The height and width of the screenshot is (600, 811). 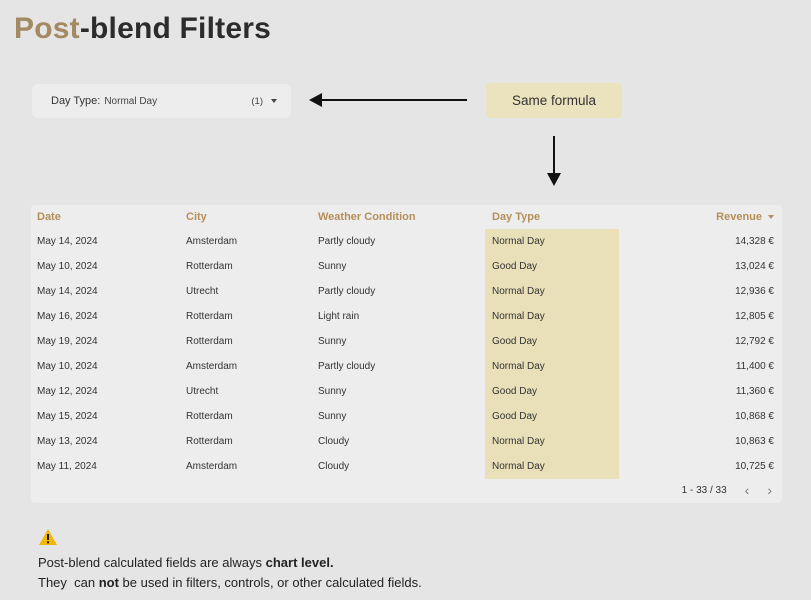 I want to click on note-line-2-bold: not, so click(x=108, y=582).